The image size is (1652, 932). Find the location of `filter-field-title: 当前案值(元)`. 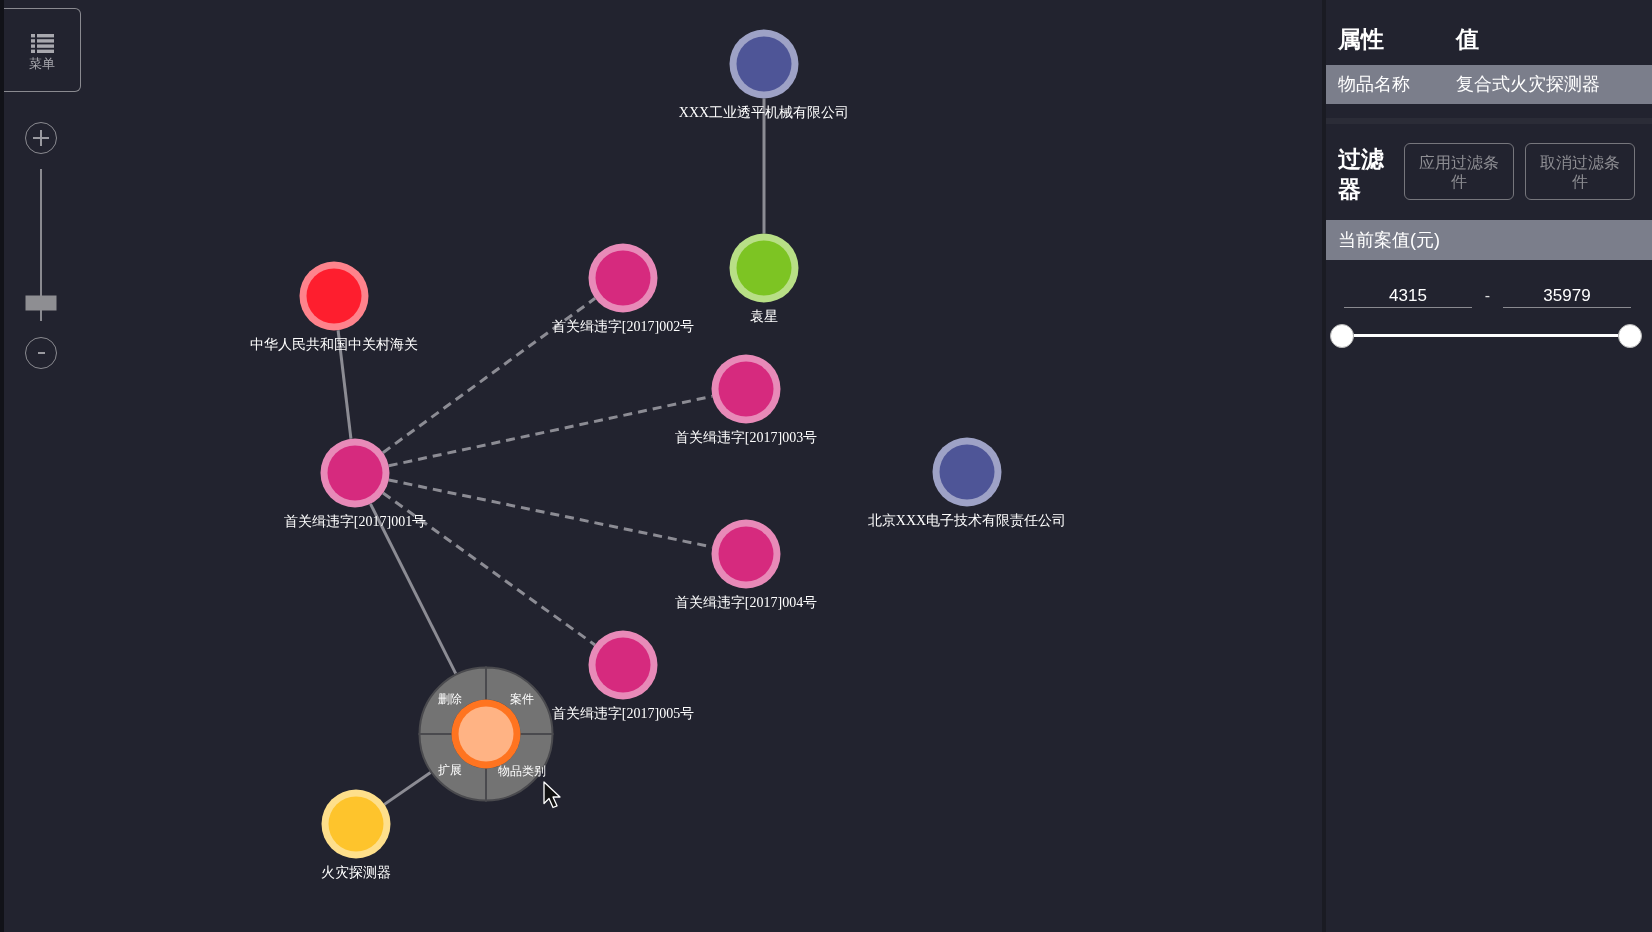

filter-field-title: 当前案值(元) is located at coordinates (1489, 240).